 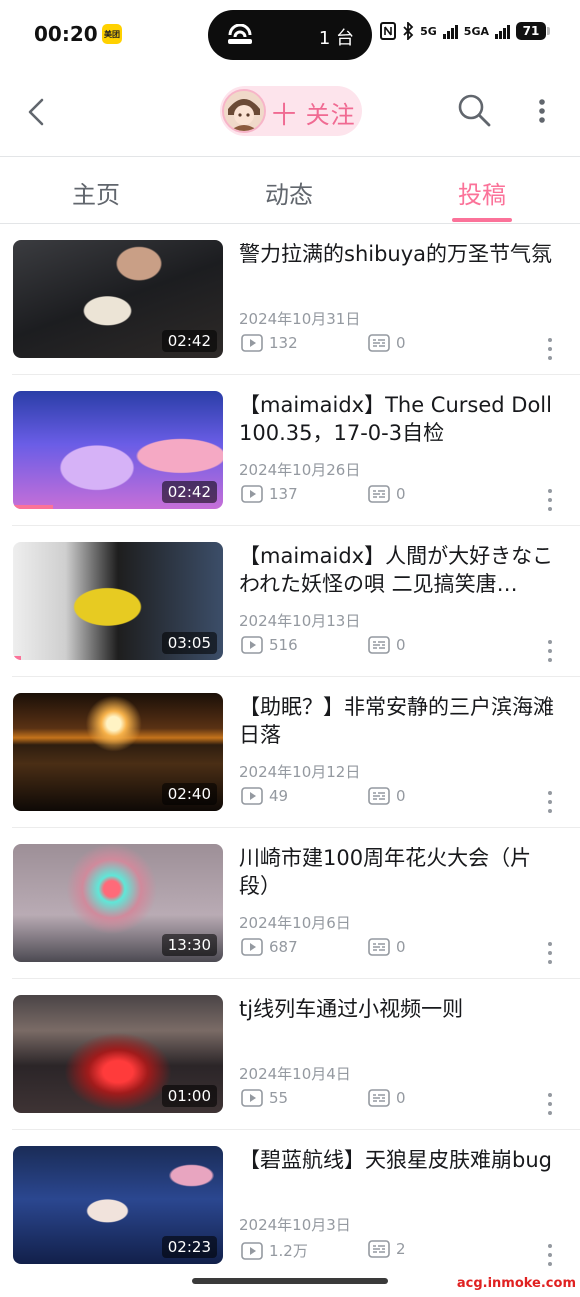 I want to click on active-tab-indicator, so click(x=482, y=220).